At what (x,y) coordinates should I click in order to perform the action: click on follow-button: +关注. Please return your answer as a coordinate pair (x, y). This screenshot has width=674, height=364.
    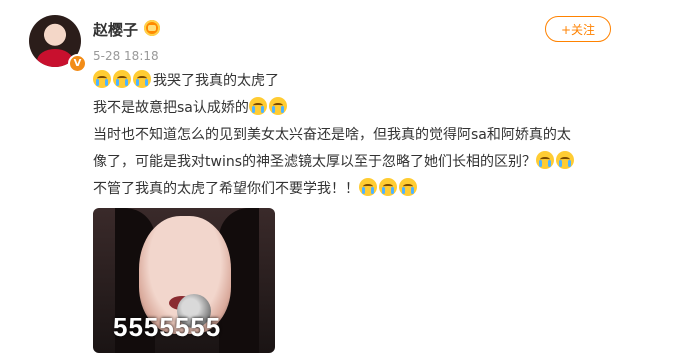
    Looking at the image, I should click on (578, 29).